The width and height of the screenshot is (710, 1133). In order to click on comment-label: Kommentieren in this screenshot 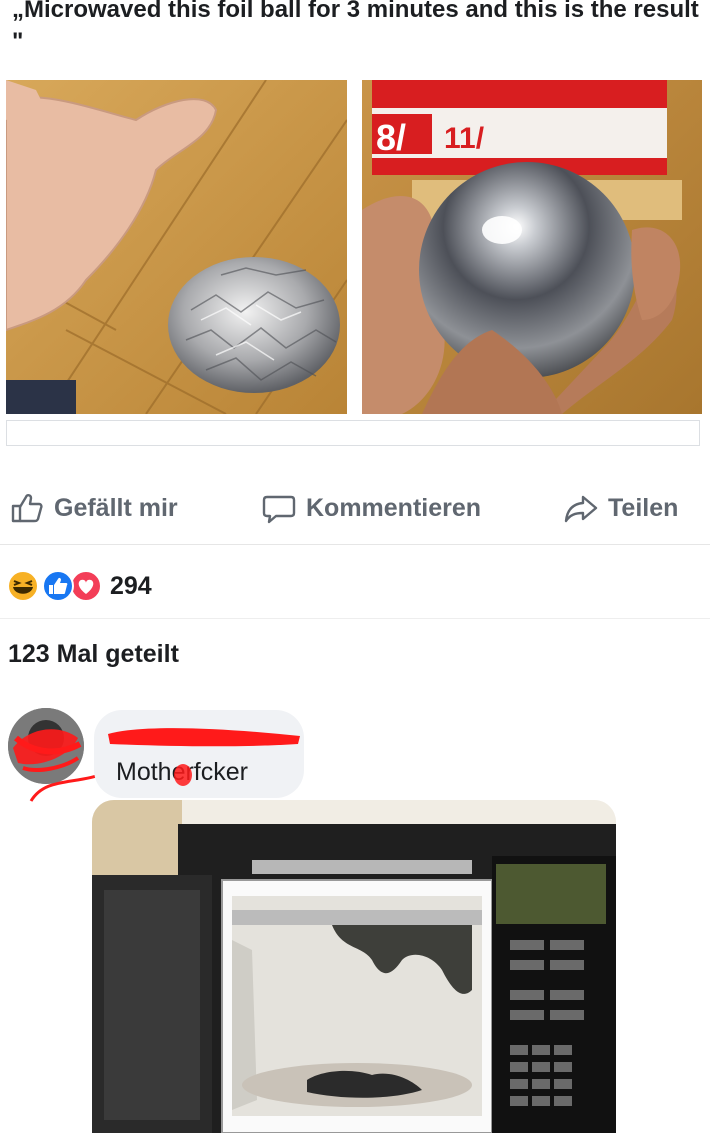, I will do `click(394, 507)`.